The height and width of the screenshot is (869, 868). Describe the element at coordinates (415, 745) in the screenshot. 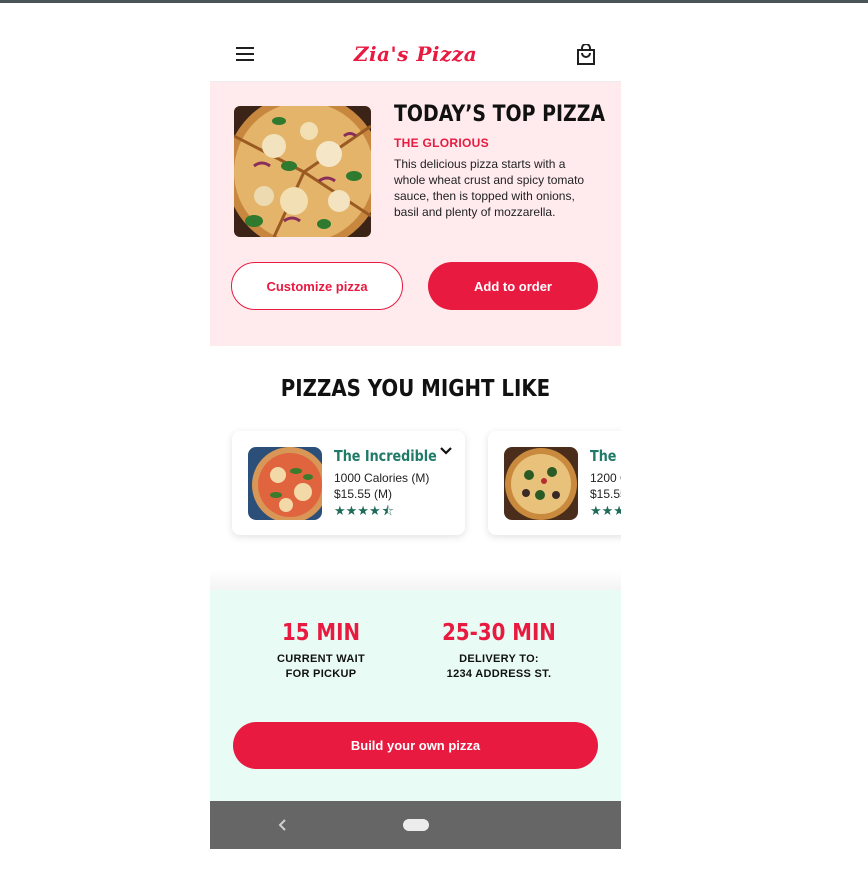

I see `build-your-own-pizza-button: Build your own pizza` at that location.